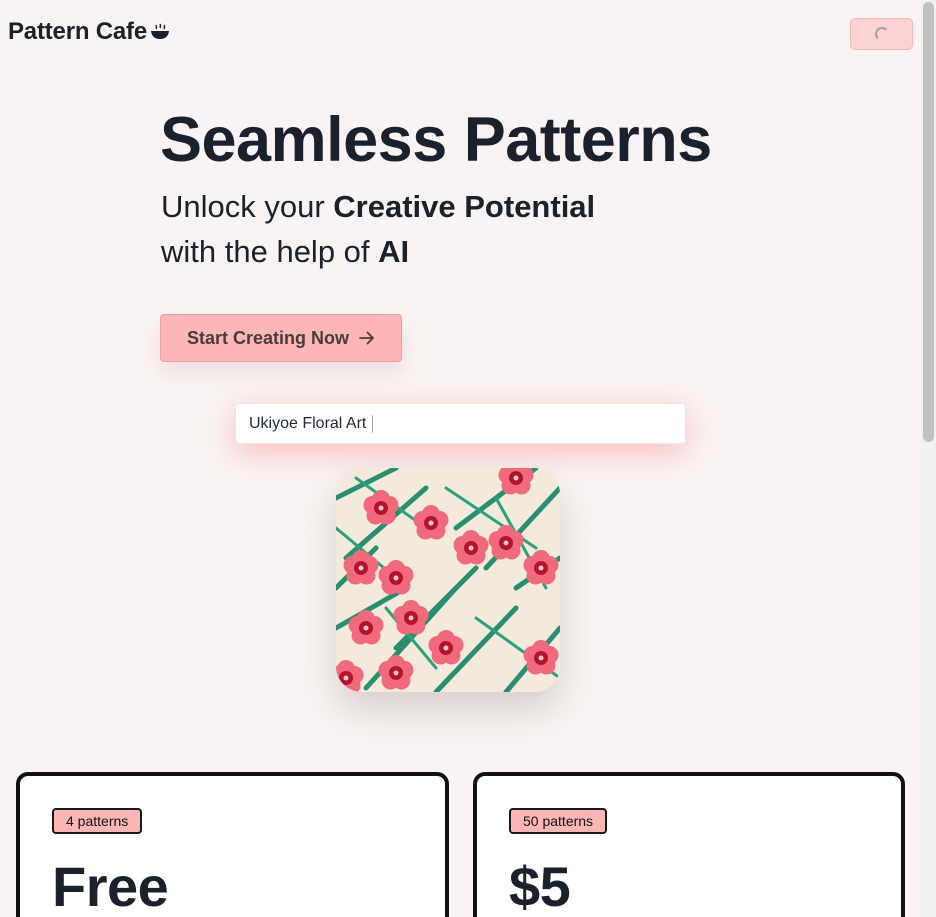 The width and height of the screenshot is (936, 917). What do you see at coordinates (308, 423) in the screenshot?
I see `prompt-value: Ukiyoe Floral Art` at bounding box center [308, 423].